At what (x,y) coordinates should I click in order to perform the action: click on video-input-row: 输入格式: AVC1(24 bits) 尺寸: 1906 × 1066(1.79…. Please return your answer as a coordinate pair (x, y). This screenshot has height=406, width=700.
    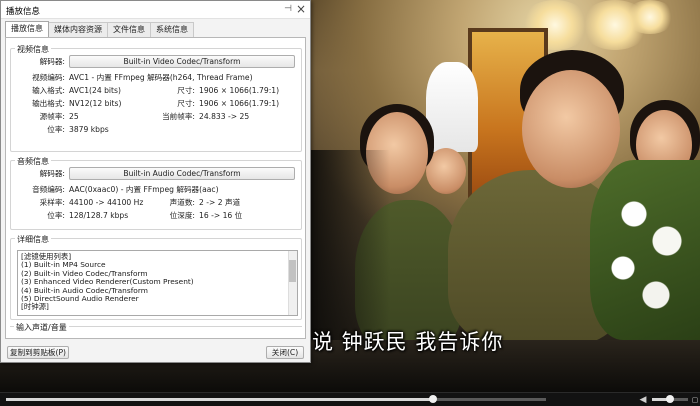
    Looking at the image, I should click on (156, 90).